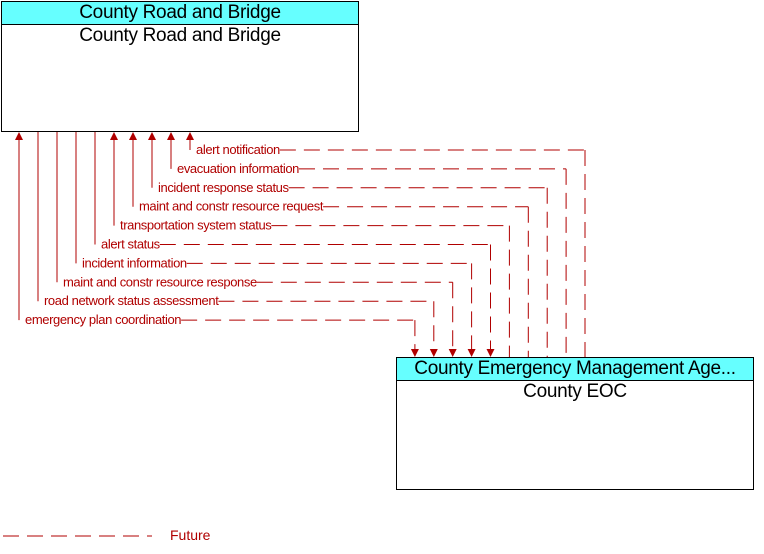  What do you see at coordinates (77, 536) in the screenshot?
I see `legend` at bounding box center [77, 536].